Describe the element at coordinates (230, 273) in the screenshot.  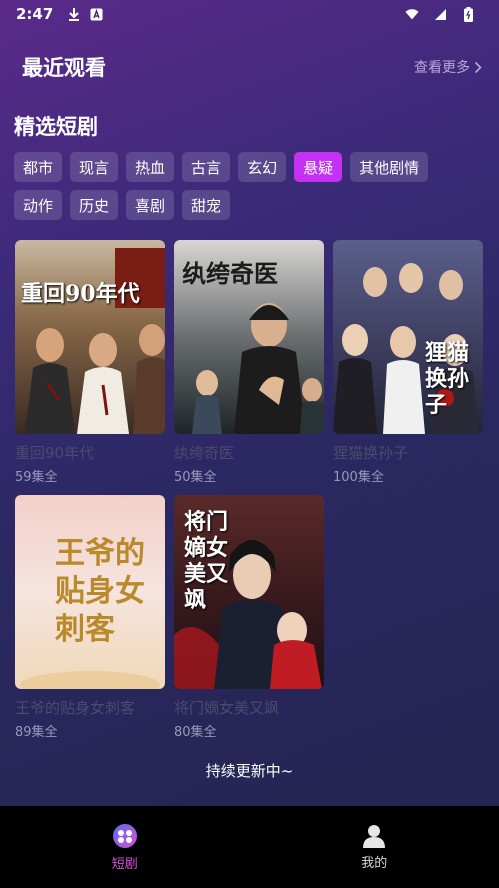
I see `poster-title-art: 纨绔奇医` at that location.